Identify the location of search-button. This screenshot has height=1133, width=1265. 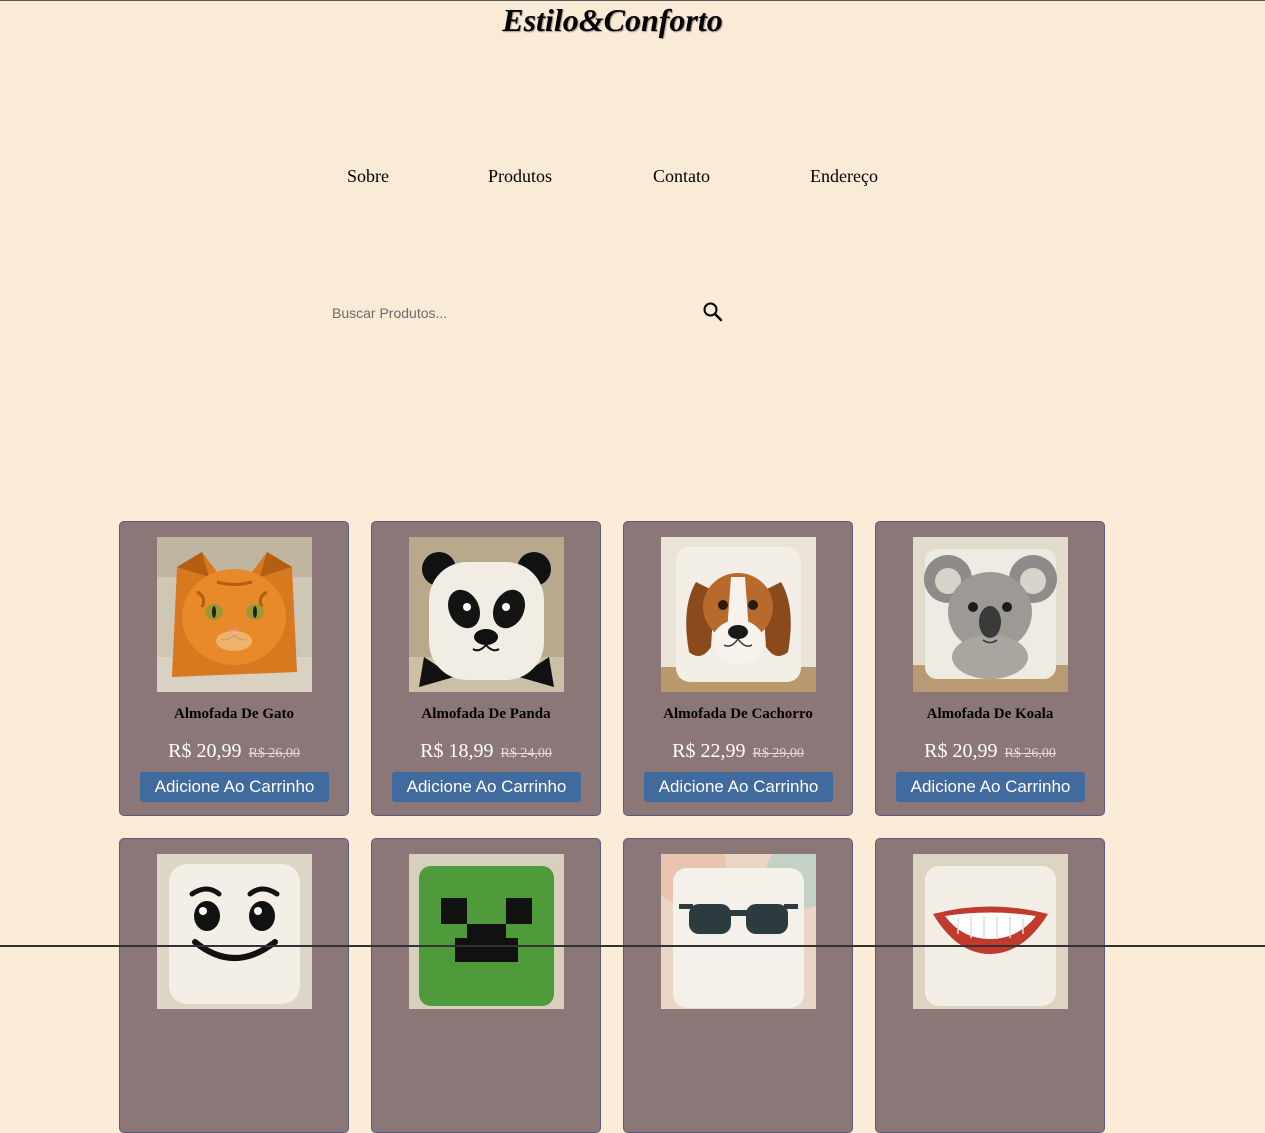
(713, 312).